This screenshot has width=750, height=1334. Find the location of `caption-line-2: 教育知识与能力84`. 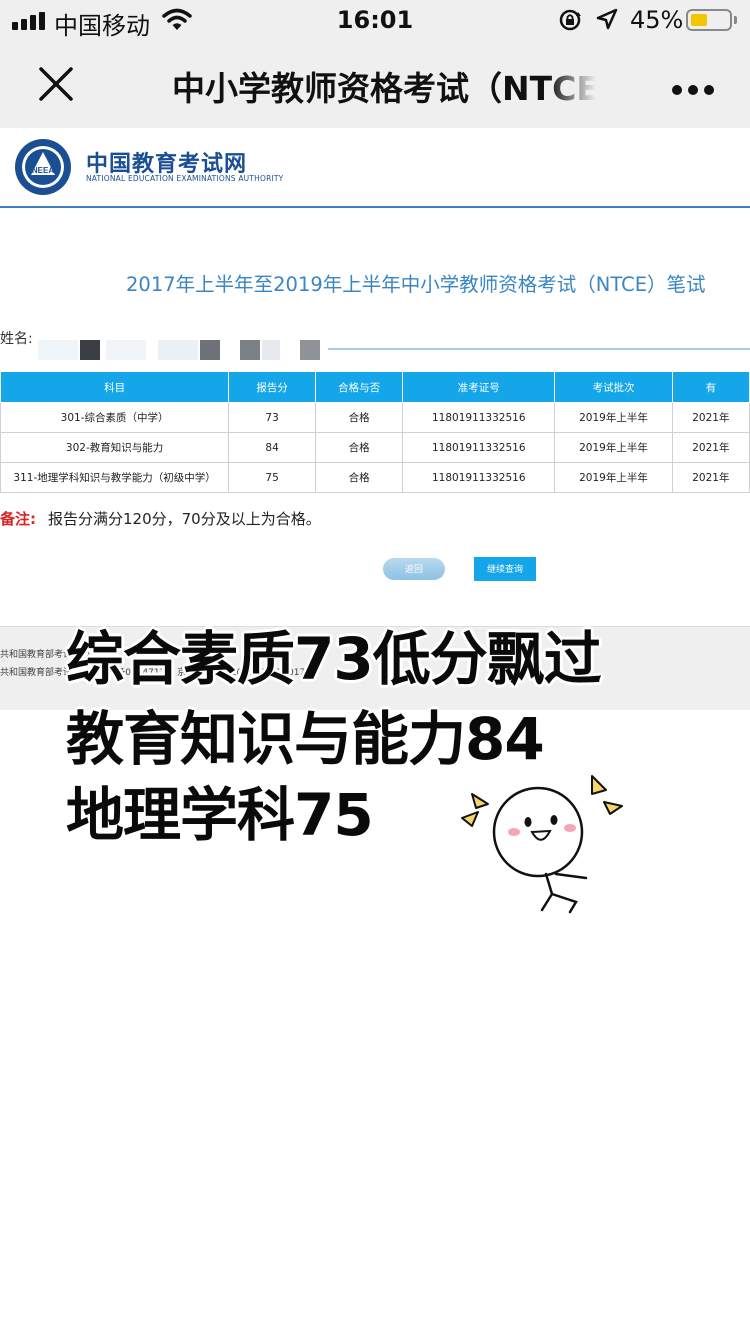

caption-line-2: 教育知识与能力84 is located at coordinates (305, 739).